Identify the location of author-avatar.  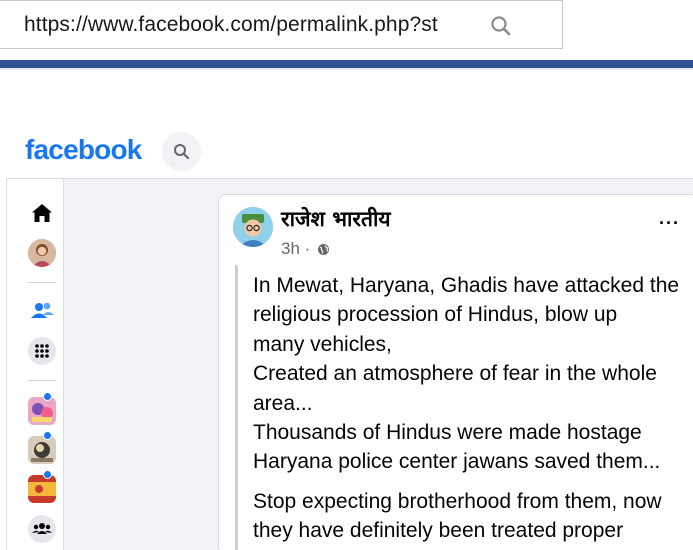
(253, 227).